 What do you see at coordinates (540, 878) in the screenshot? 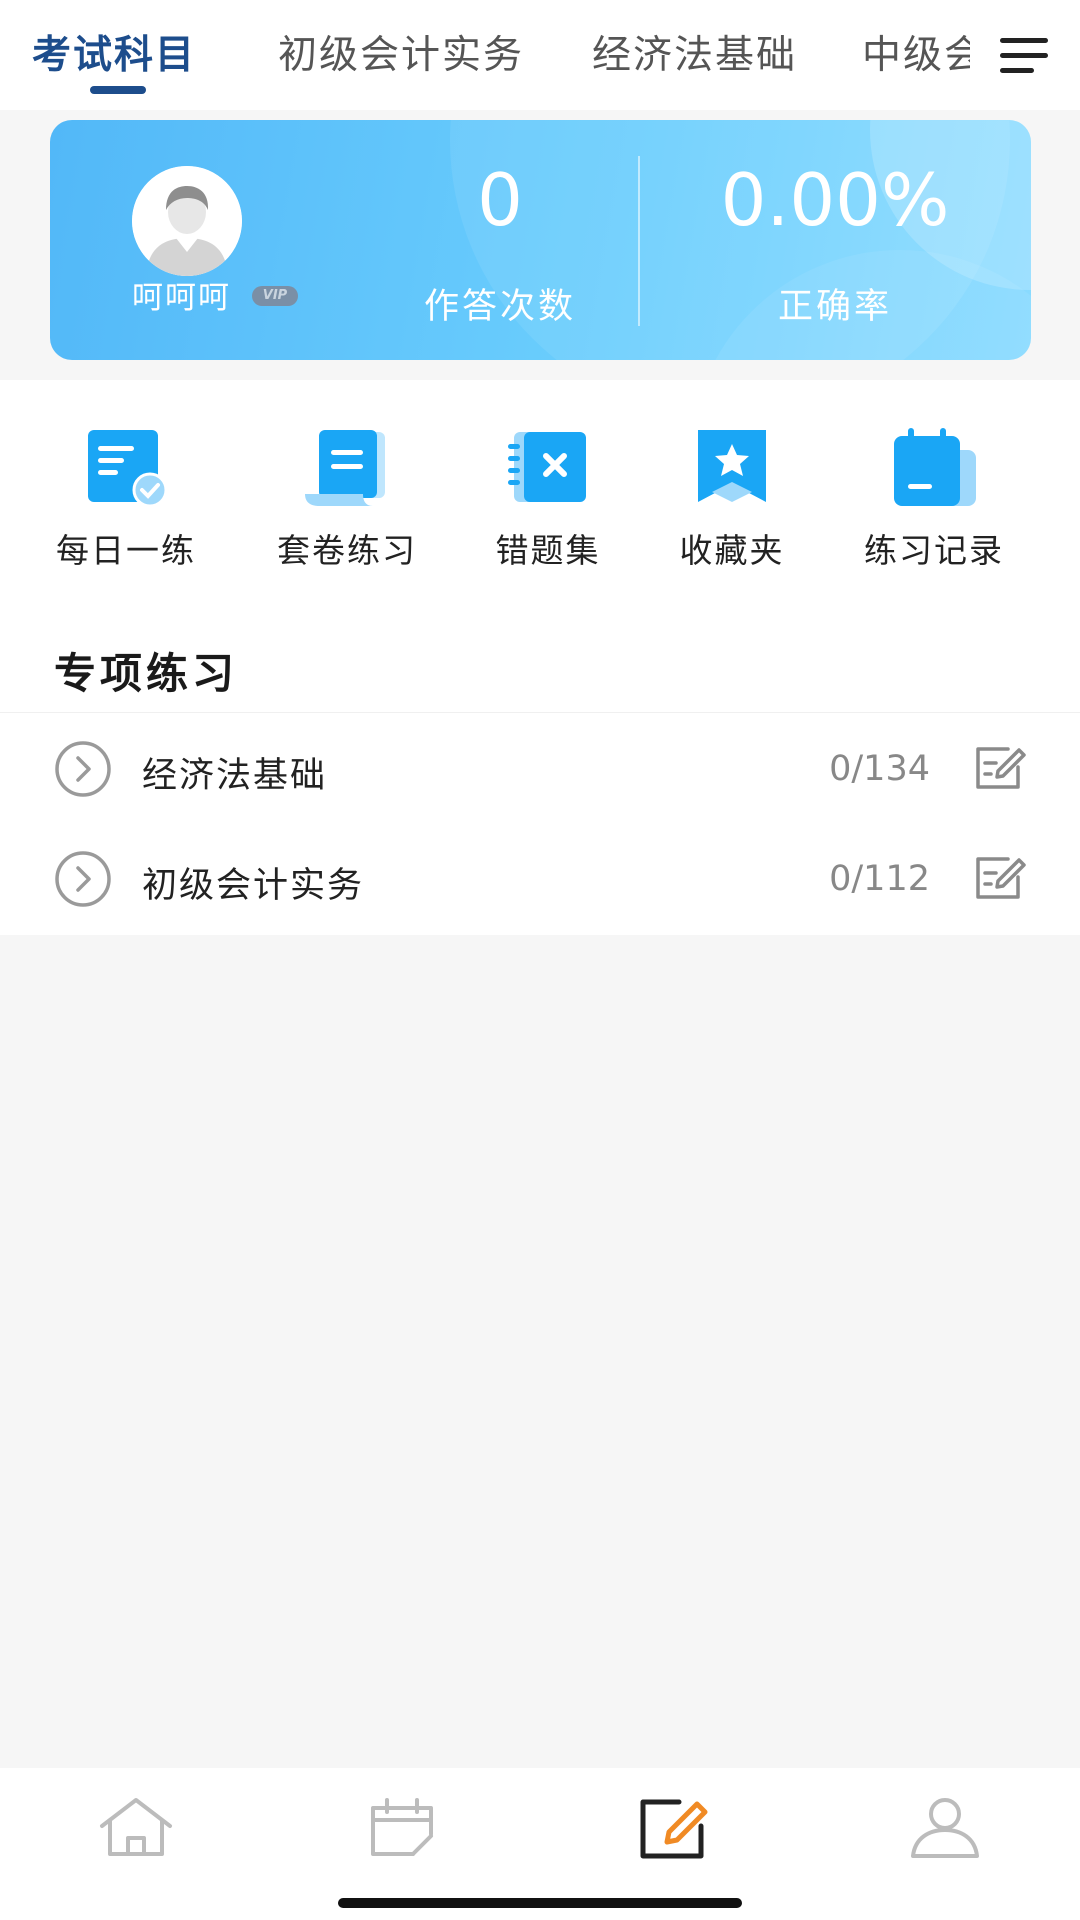
I see `list-item: 初级会计实务 0/112` at bounding box center [540, 878].